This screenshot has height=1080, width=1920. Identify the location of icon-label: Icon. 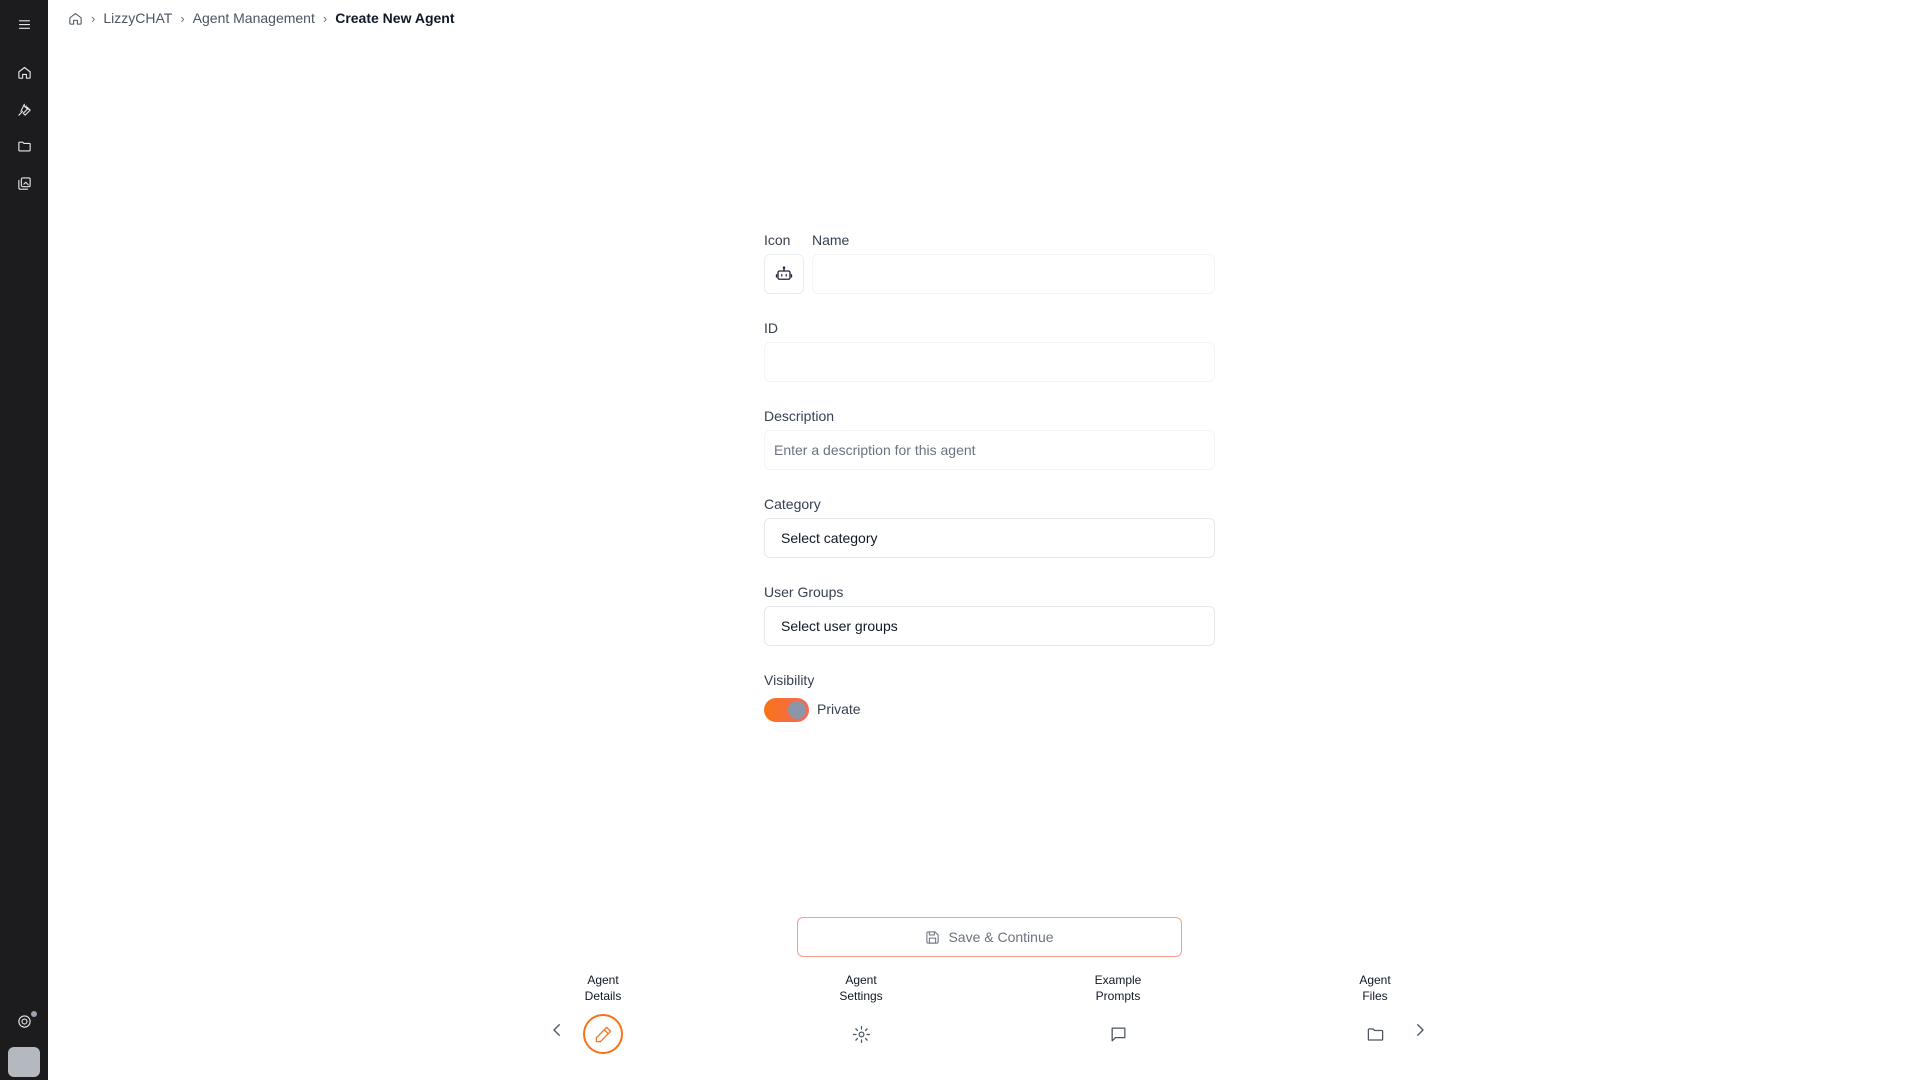
(777, 240).